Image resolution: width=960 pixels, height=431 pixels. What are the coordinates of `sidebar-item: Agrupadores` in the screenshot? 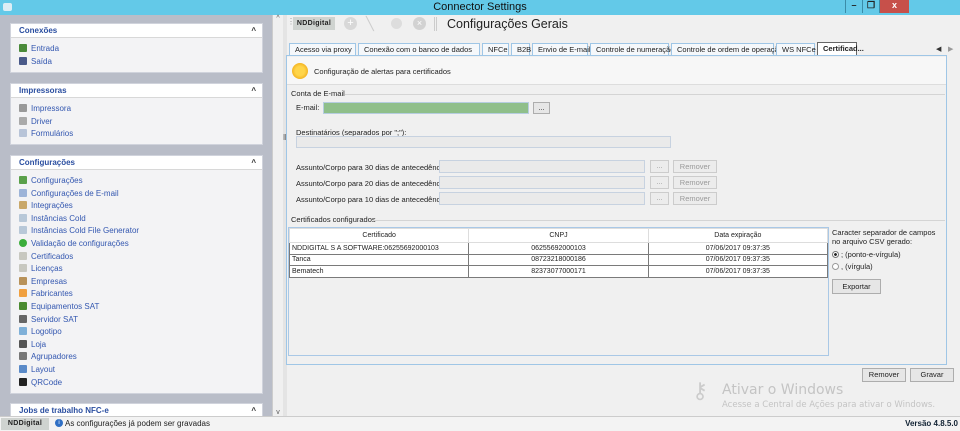 It's located at (136, 357).